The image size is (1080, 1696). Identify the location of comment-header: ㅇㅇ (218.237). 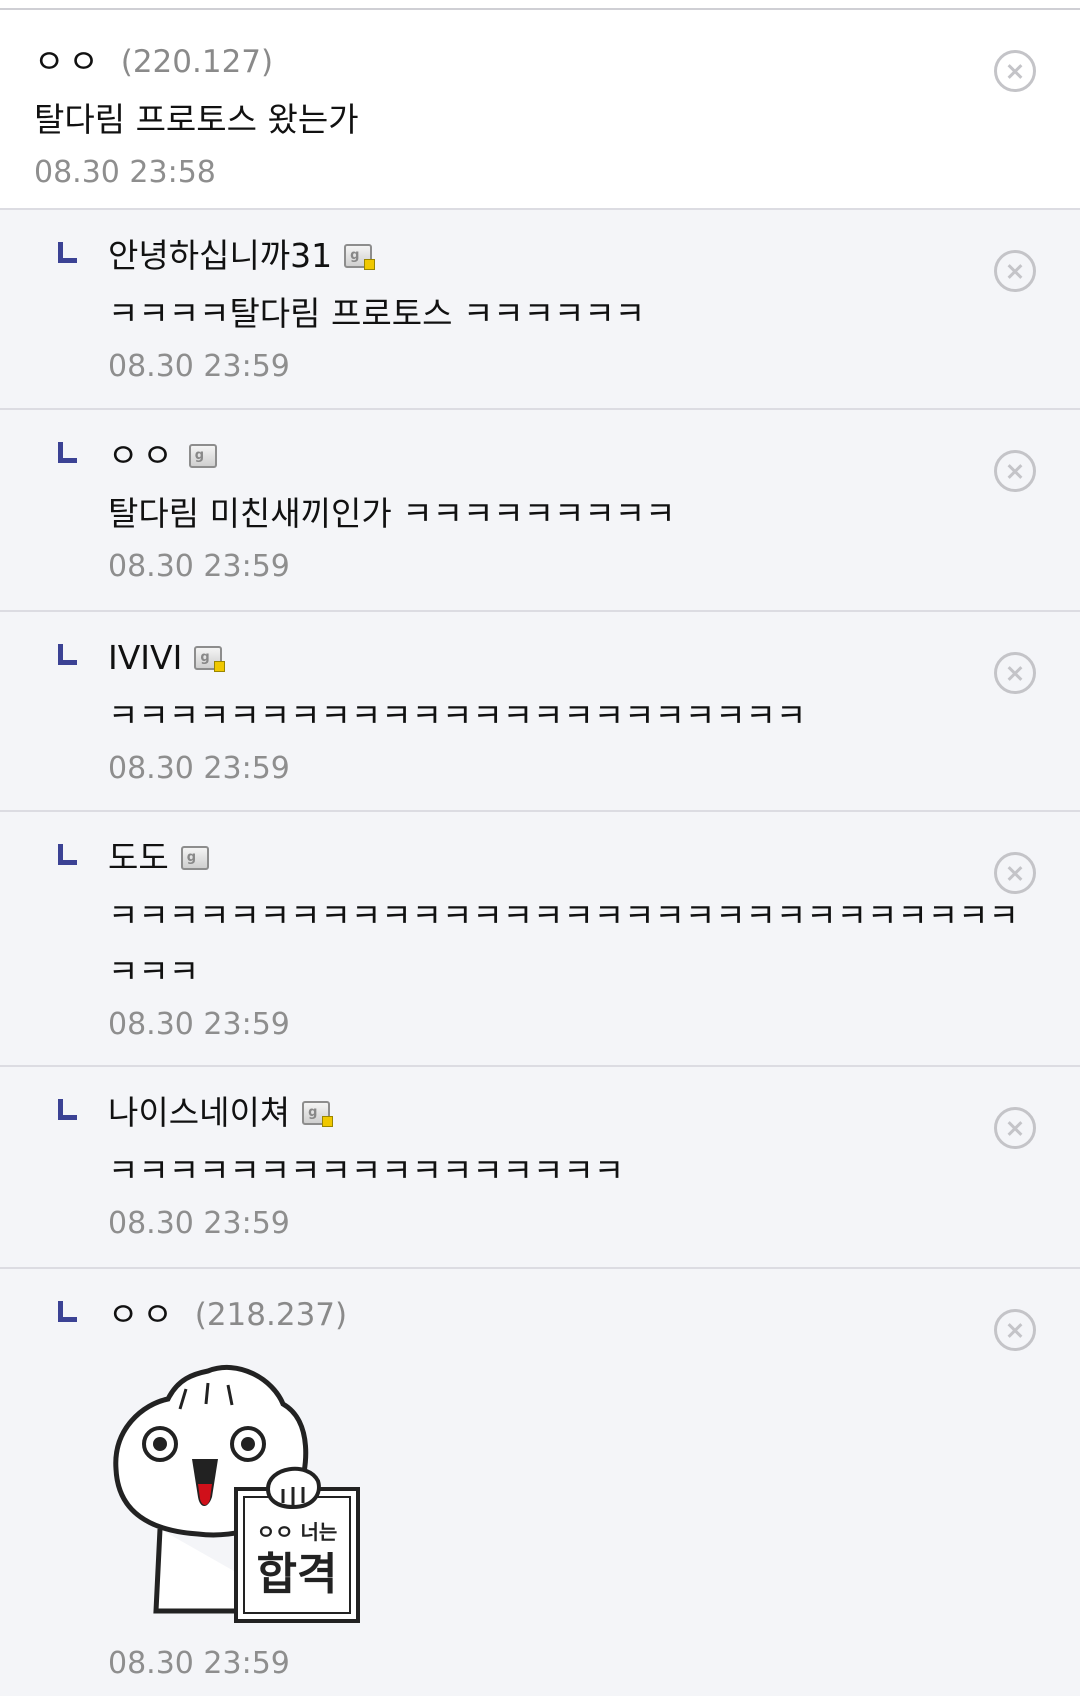
(594, 1315).